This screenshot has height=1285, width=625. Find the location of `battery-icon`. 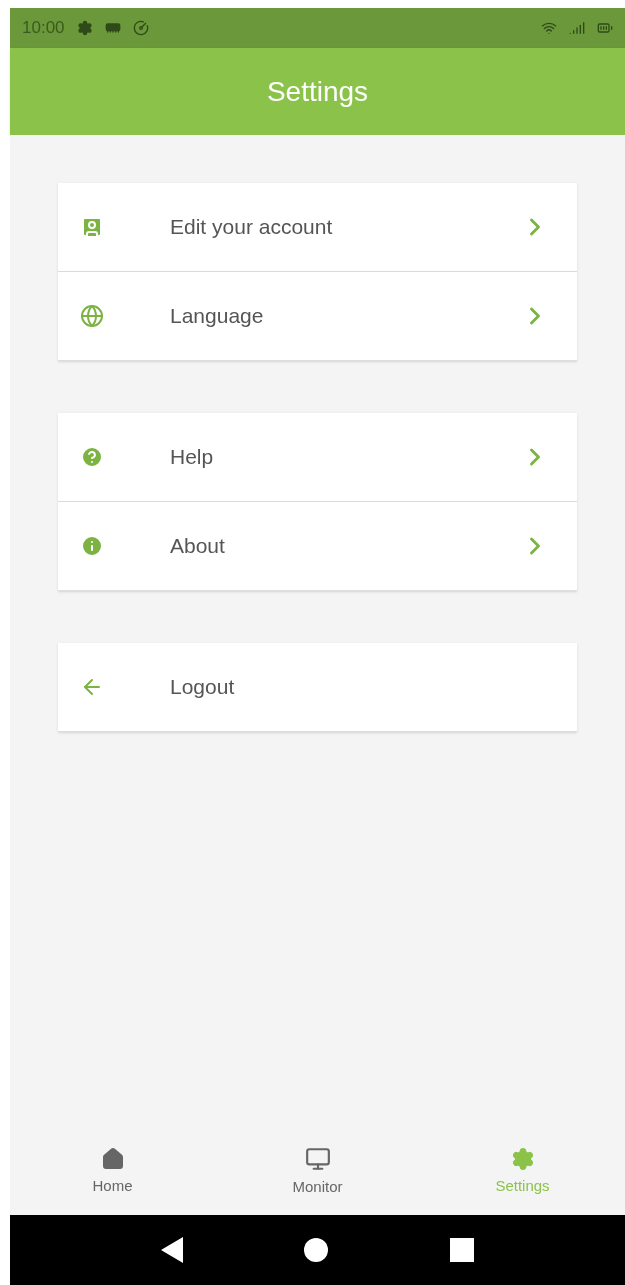

battery-icon is located at coordinates (605, 28).